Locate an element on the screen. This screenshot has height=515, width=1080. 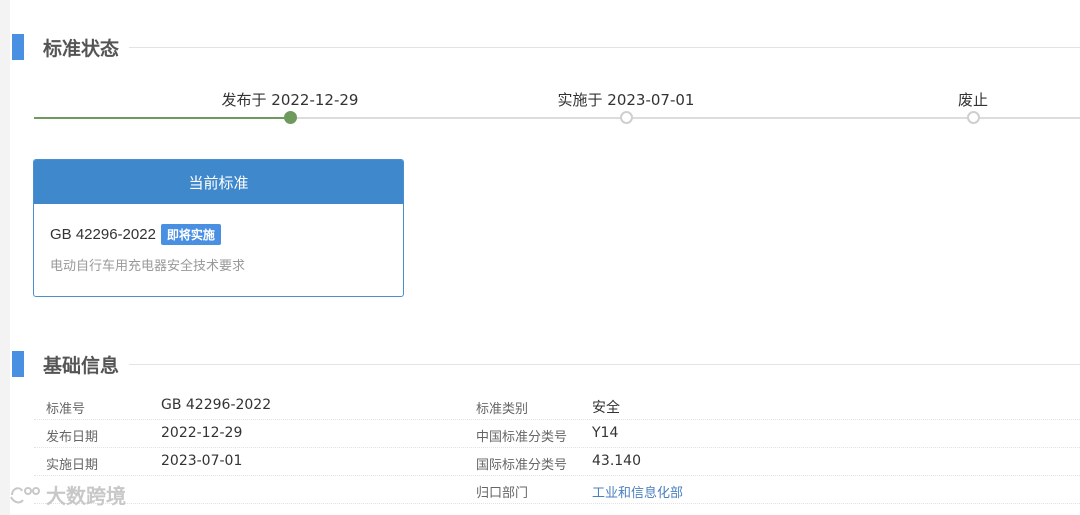
info-label-ics: 国际标准分类号 is located at coordinates (522, 465).